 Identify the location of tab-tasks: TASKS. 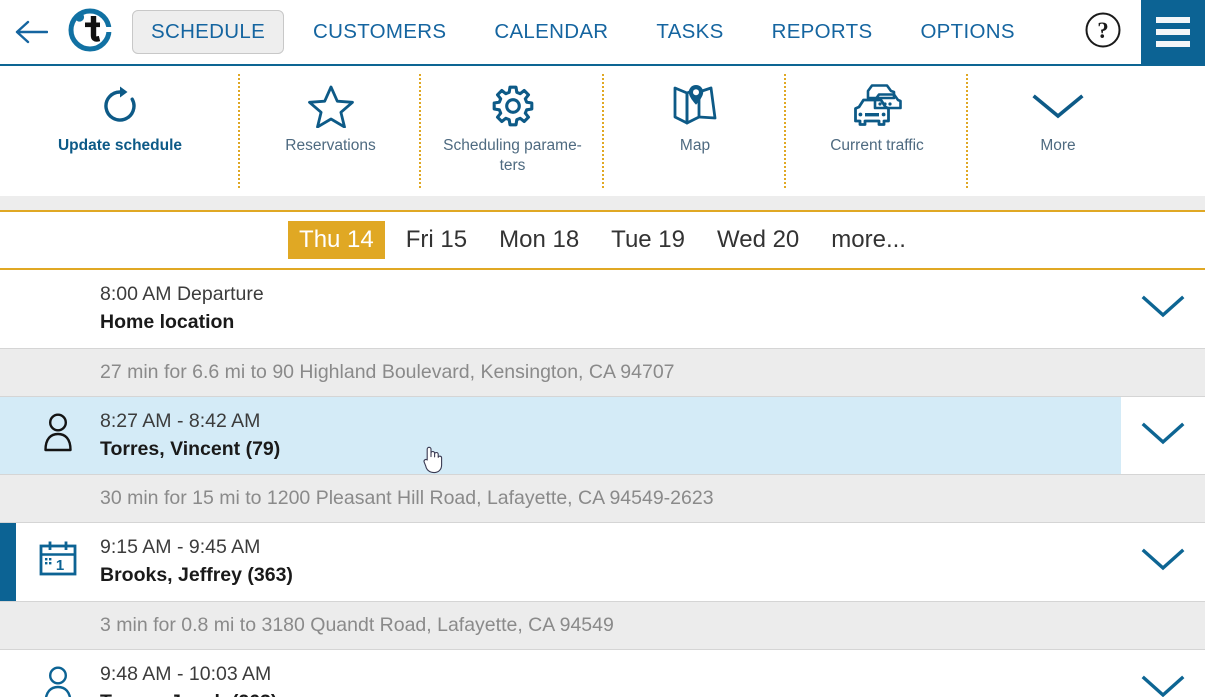
(689, 32).